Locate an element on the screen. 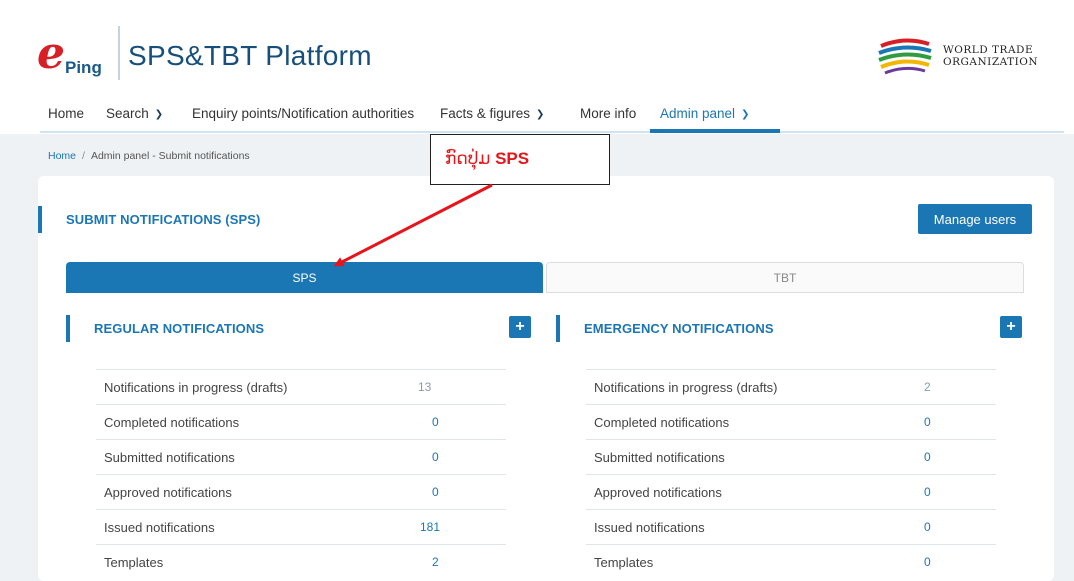 The image size is (1074, 581). page-title: SUBMIT NOTIFICATIONS (SPS) is located at coordinates (163, 219).